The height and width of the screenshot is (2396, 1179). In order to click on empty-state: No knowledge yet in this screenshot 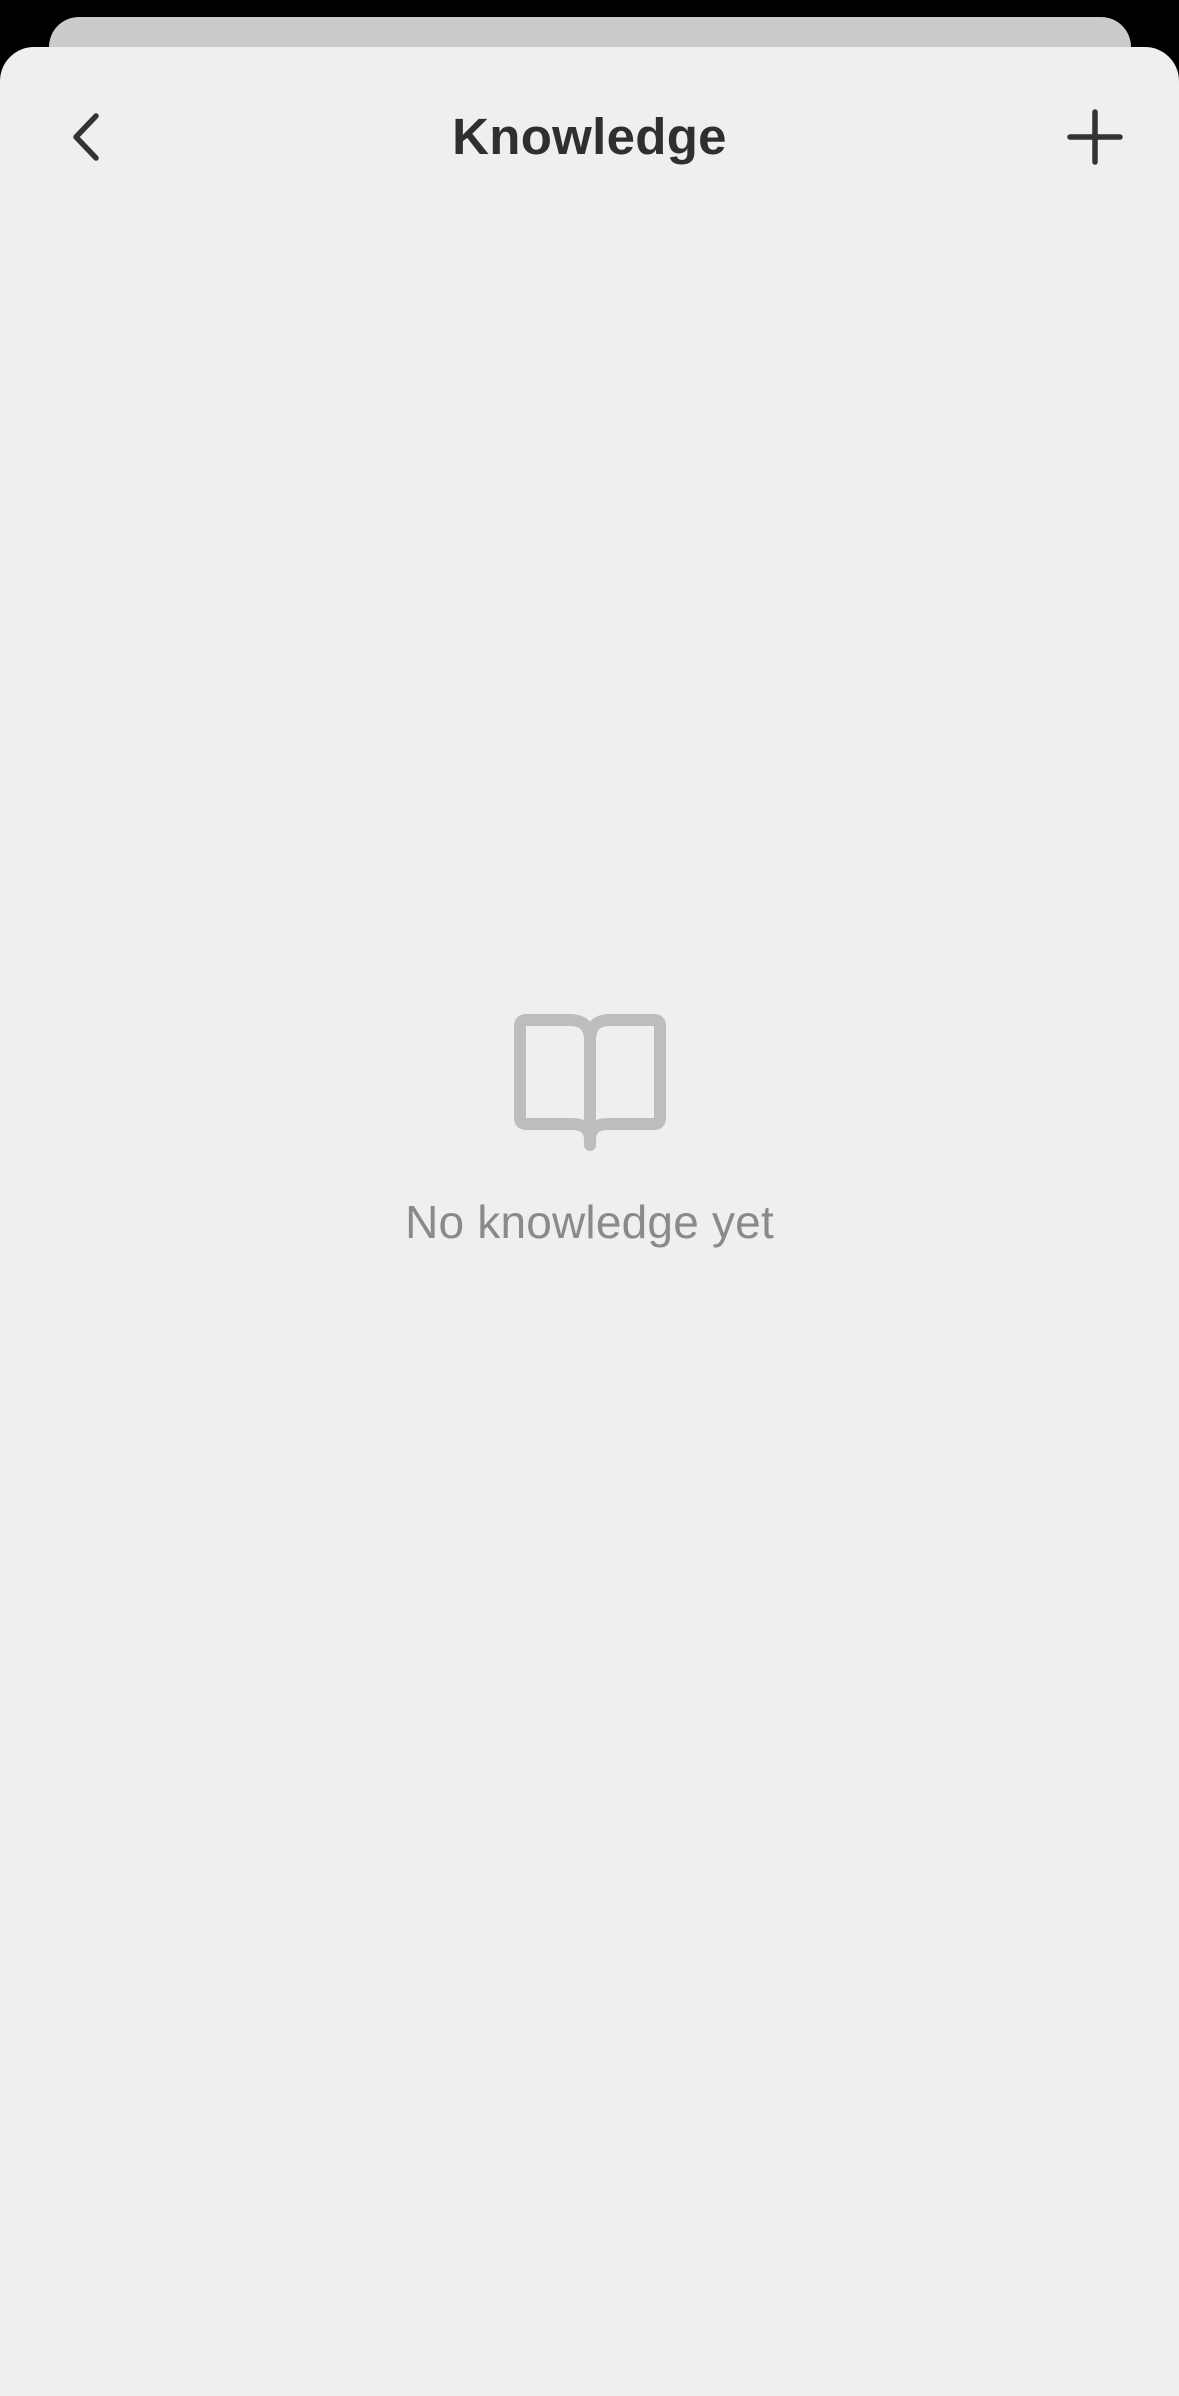, I will do `click(589, 1132)`.